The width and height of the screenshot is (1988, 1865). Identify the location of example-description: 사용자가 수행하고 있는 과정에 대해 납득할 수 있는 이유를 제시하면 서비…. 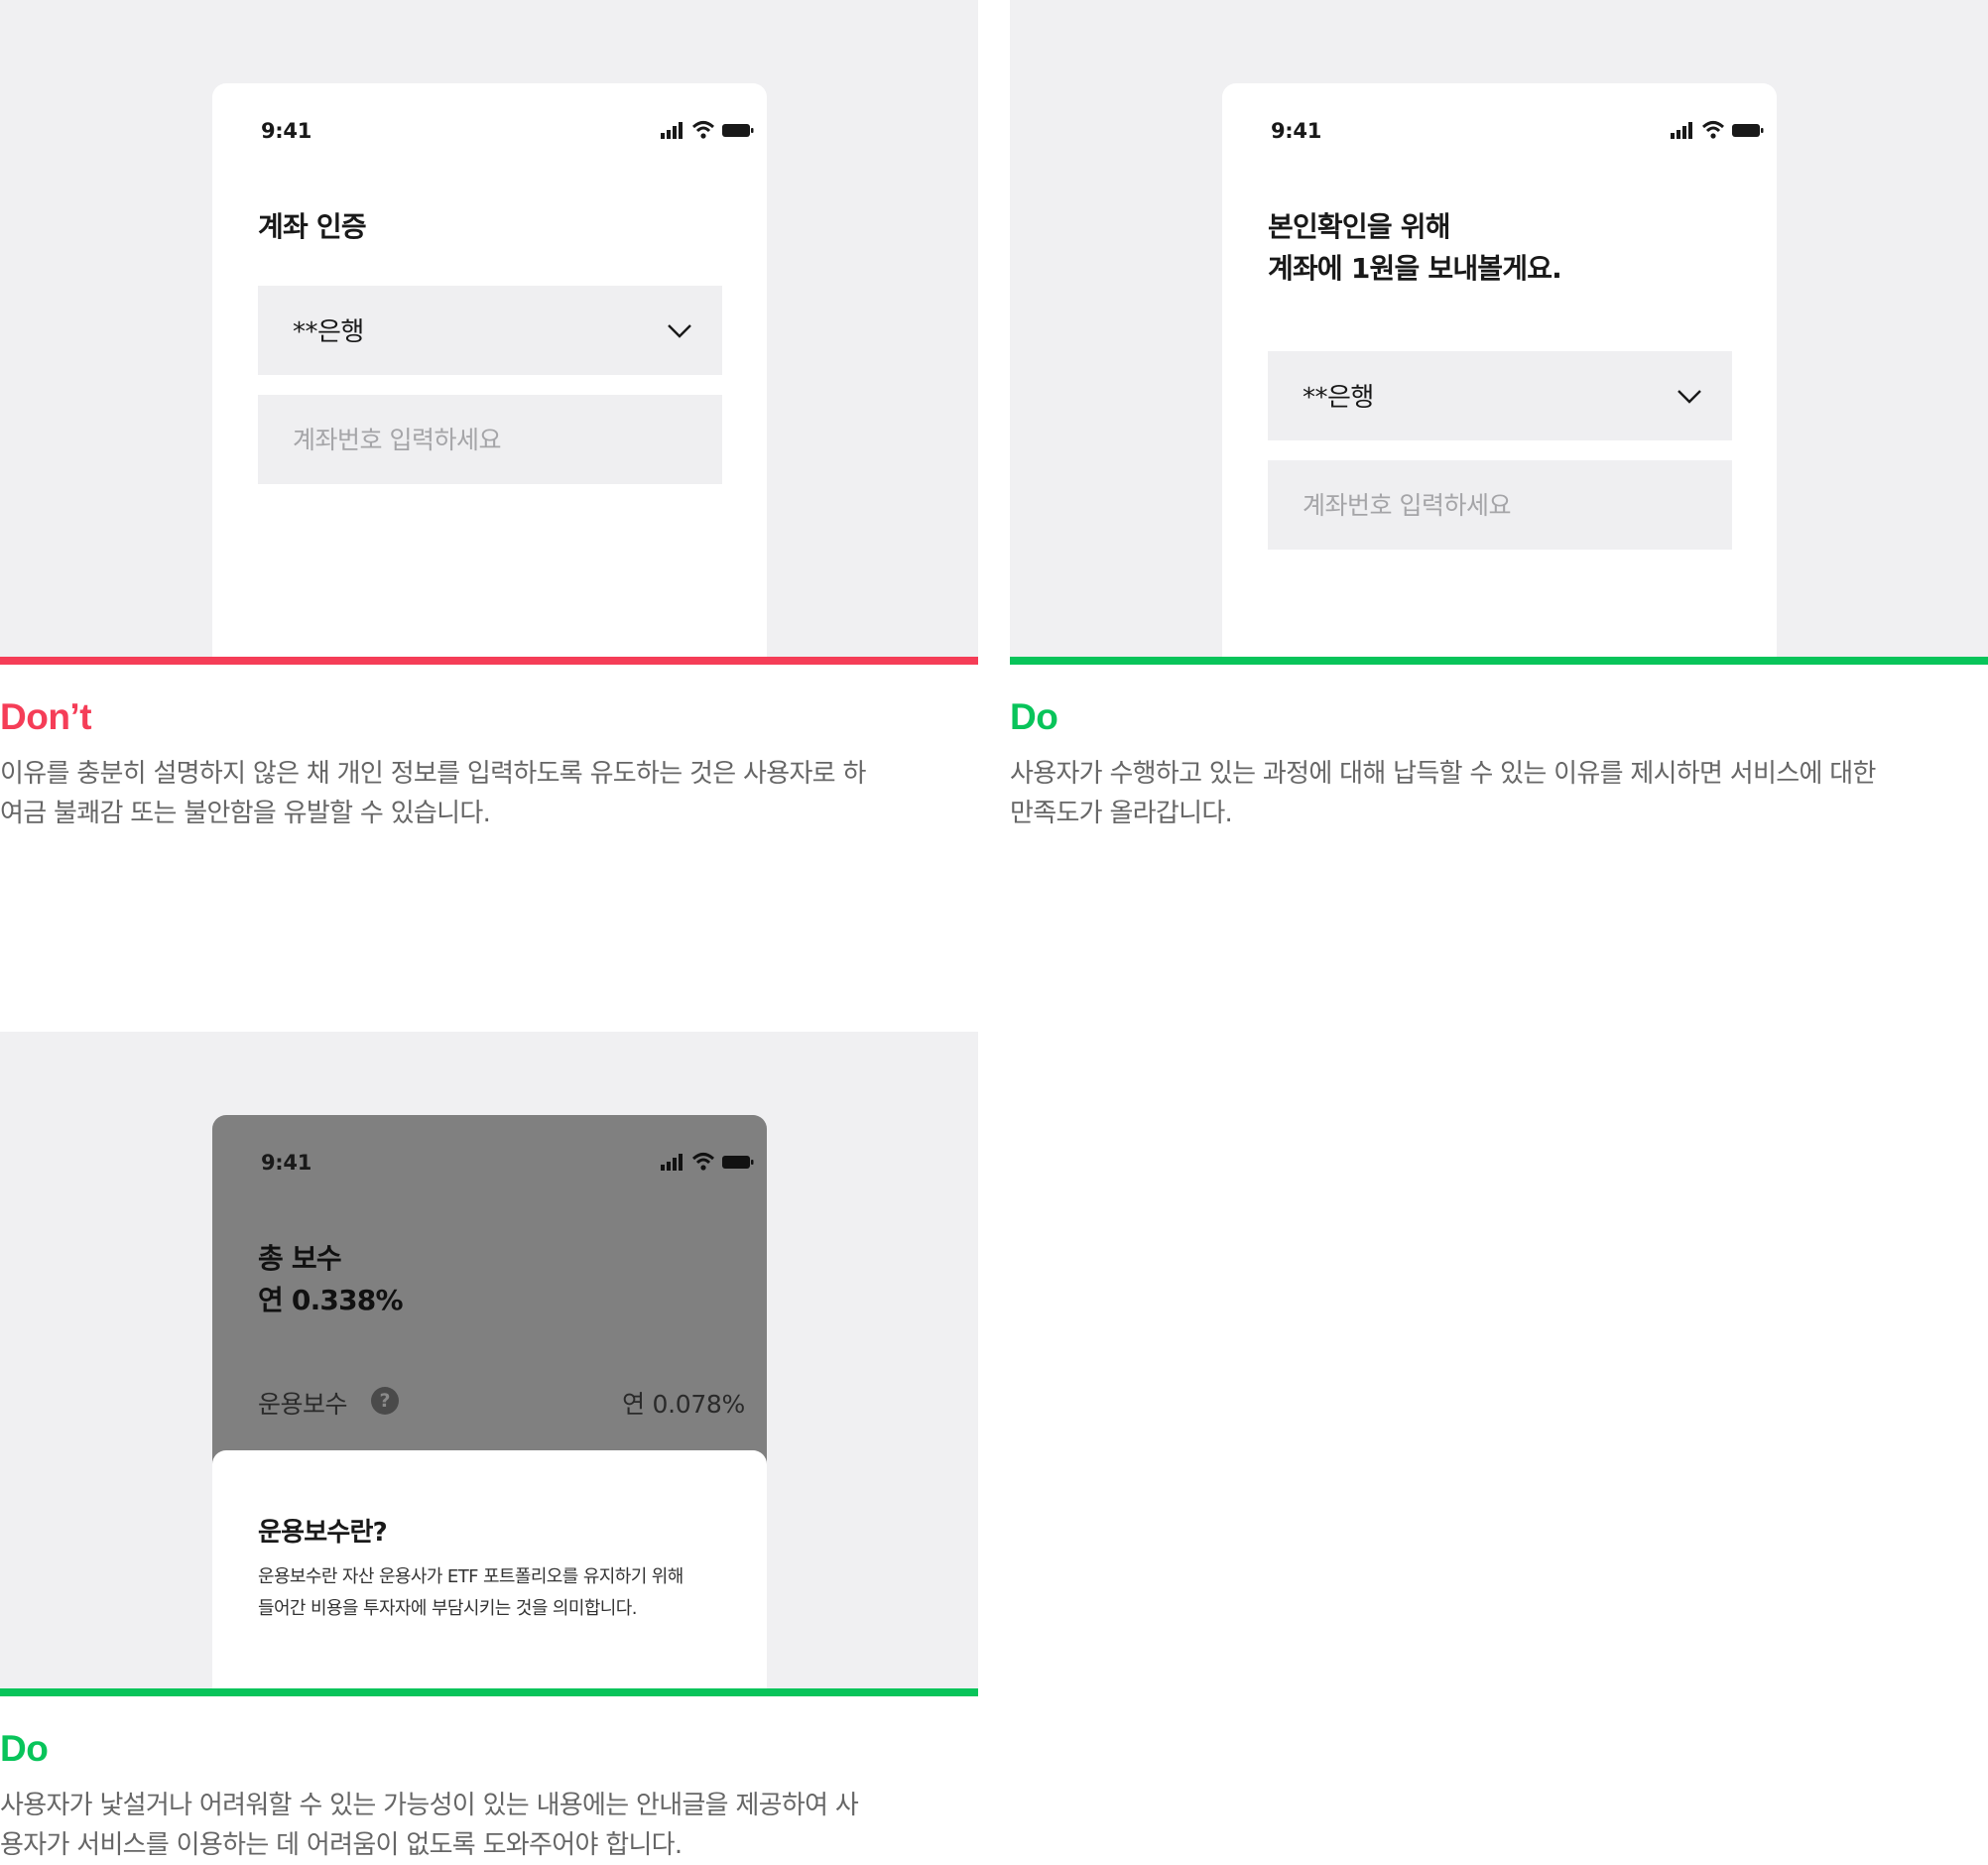
(1443, 793).